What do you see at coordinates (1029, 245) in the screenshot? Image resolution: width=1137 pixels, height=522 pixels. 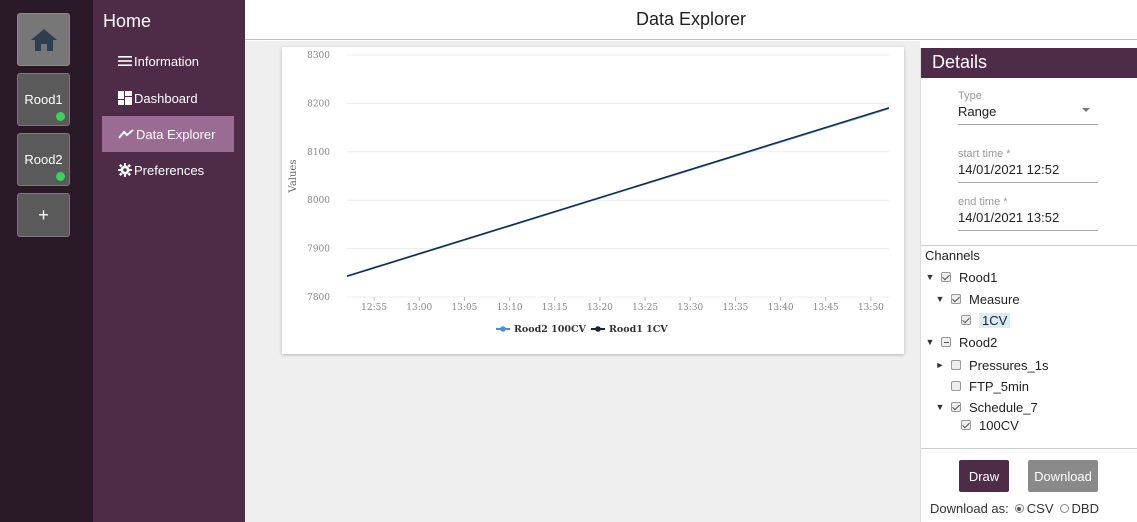 I see `divider` at bounding box center [1029, 245].